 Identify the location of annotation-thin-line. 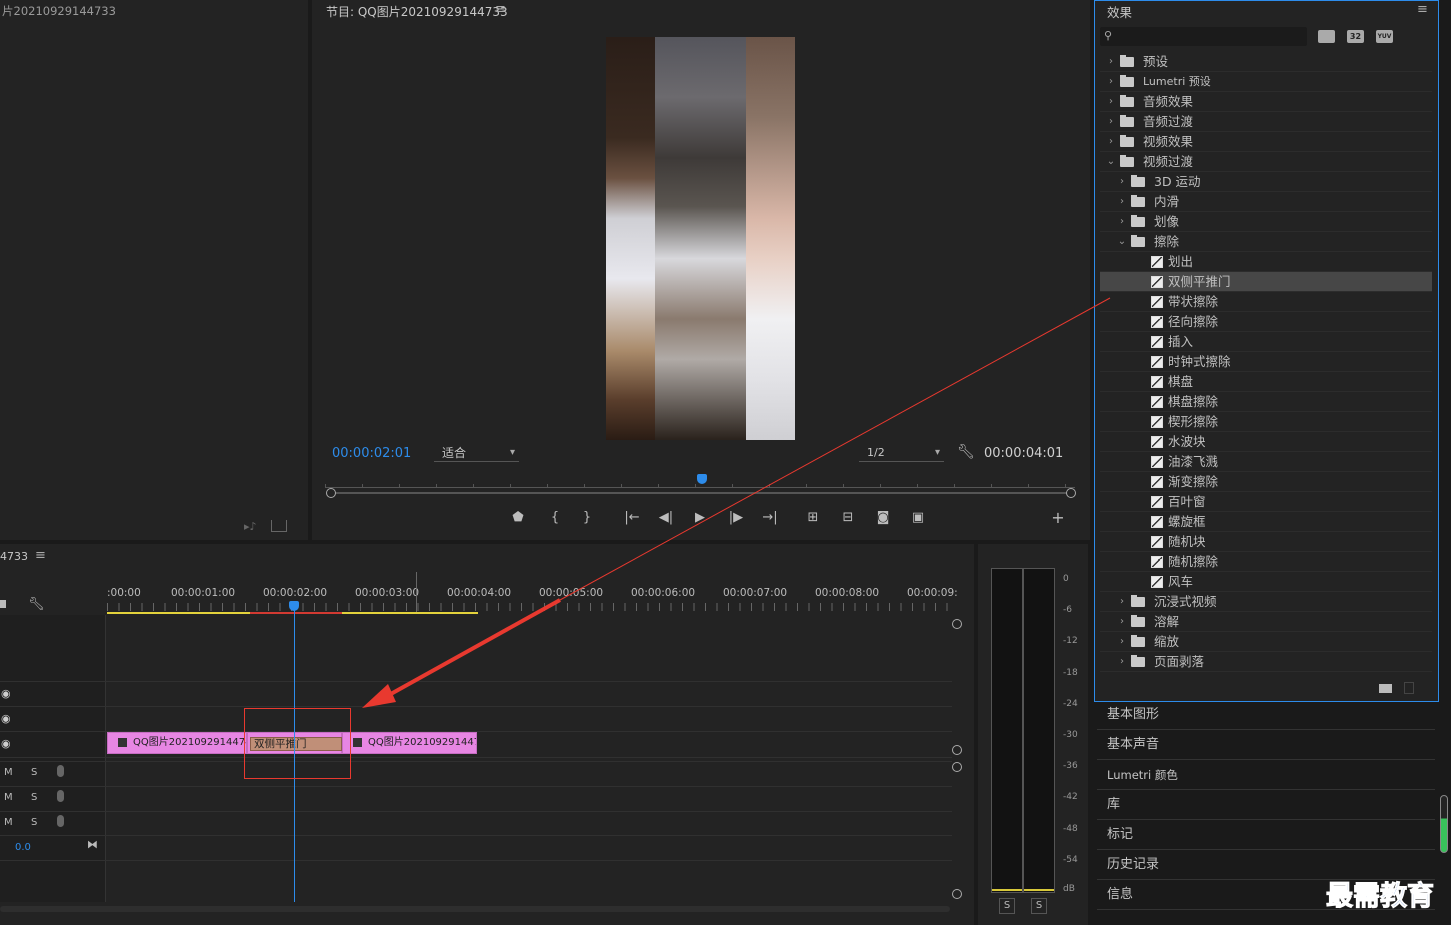
(835, 449).